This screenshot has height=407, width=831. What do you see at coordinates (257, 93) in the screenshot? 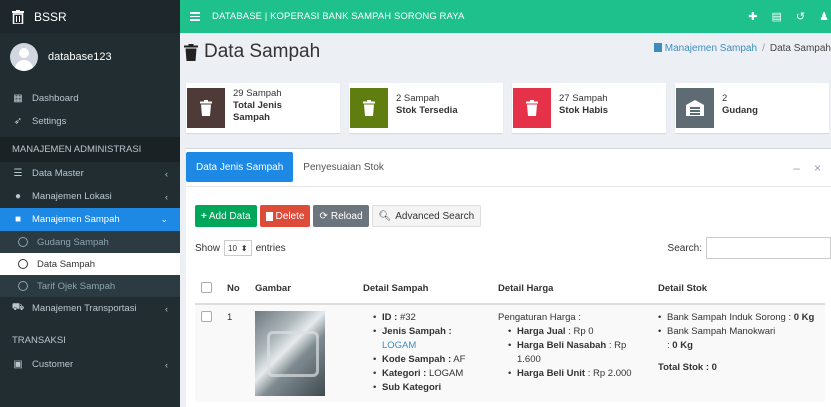
I see `stat-count: 29 Sampah` at bounding box center [257, 93].